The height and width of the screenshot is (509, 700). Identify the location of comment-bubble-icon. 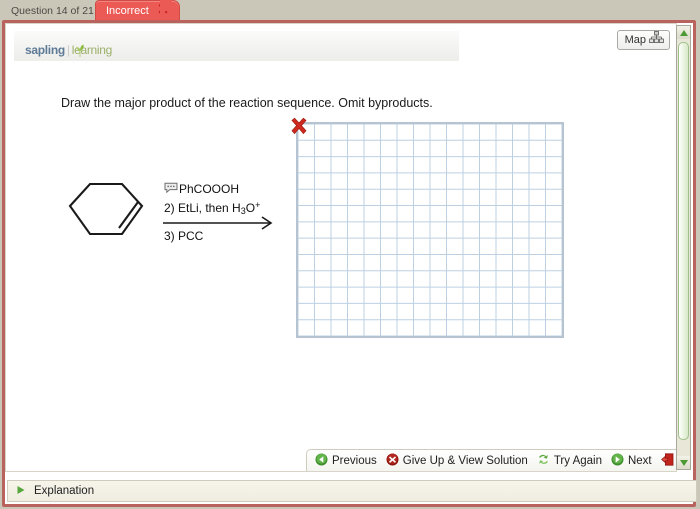
(171, 189).